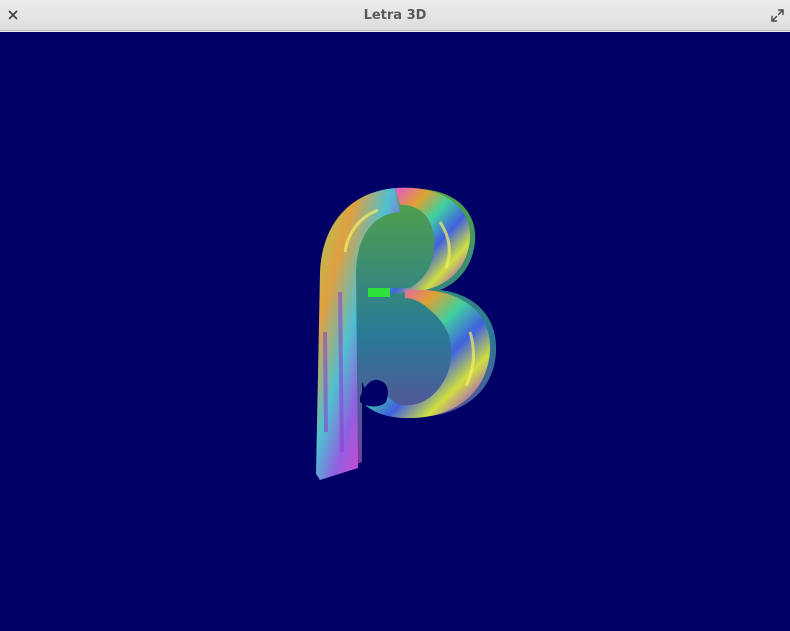 Image resolution: width=790 pixels, height=631 pixels. I want to click on title-bar: Letra 3D, so click(395, 15).